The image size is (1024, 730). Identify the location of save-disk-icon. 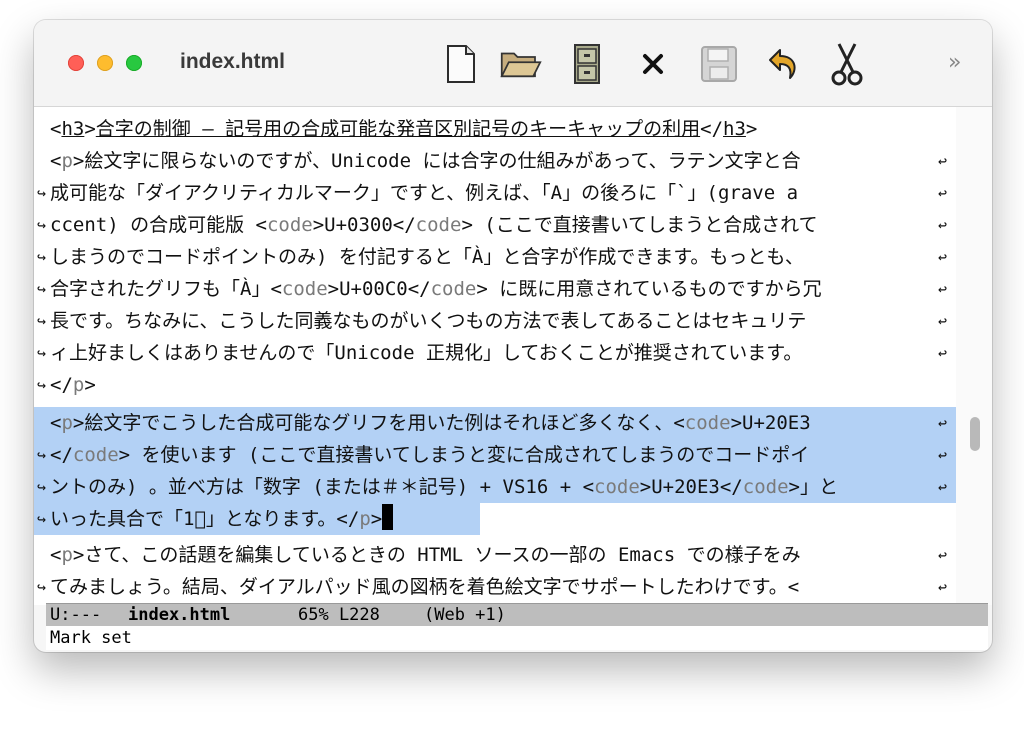
(719, 64).